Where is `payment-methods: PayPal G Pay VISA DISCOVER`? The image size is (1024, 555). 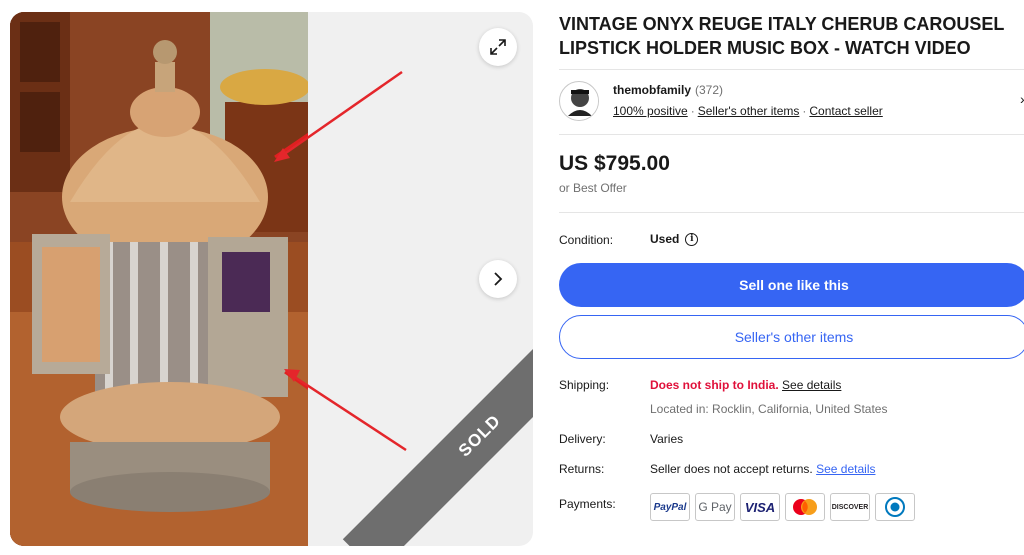
payment-methods: PayPal G Pay VISA DISCOVER is located at coordinates (782, 507).